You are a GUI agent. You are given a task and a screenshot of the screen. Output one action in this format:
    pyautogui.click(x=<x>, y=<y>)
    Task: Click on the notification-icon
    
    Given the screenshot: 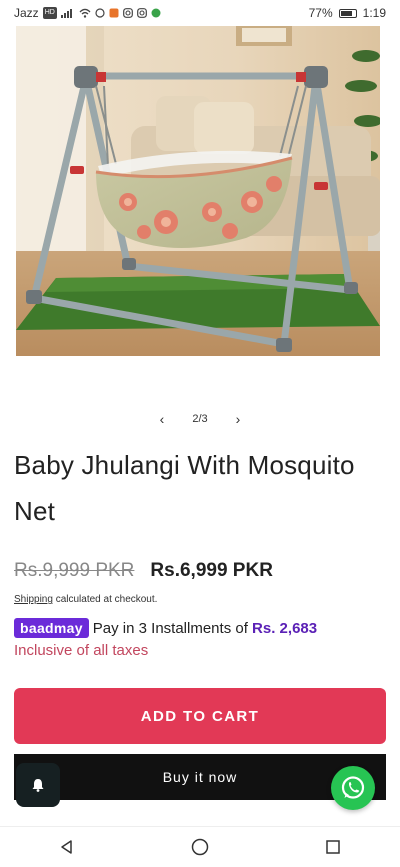 What is the action you would take?
    pyautogui.click(x=114, y=13)
    